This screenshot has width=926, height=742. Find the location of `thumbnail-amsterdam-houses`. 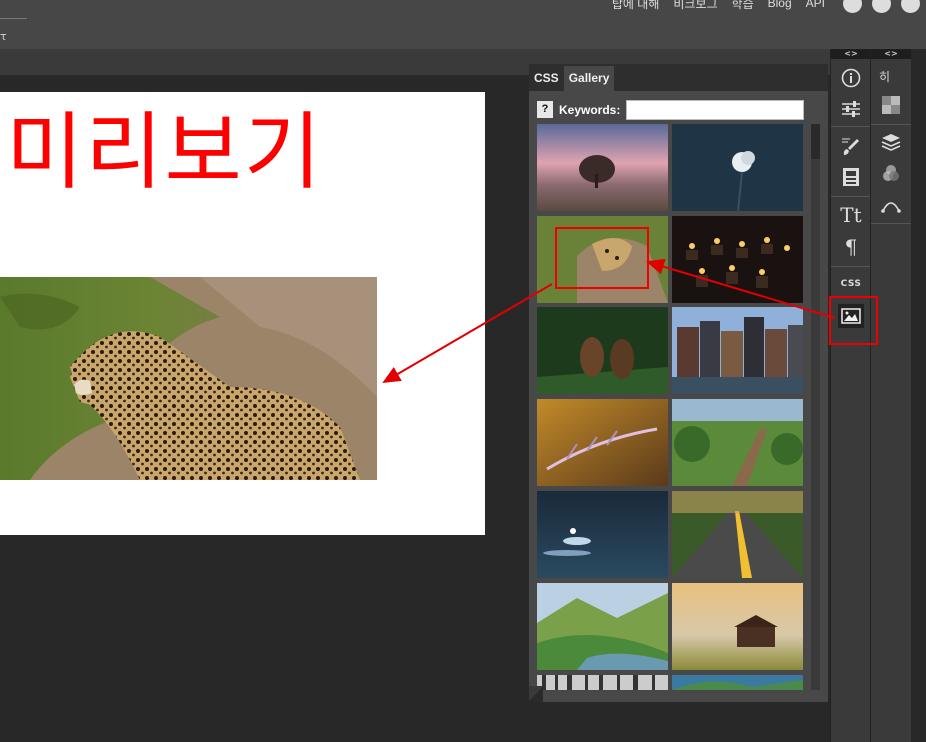

thumbnail-amsterdam-houses is located at coordinates (737, 350).